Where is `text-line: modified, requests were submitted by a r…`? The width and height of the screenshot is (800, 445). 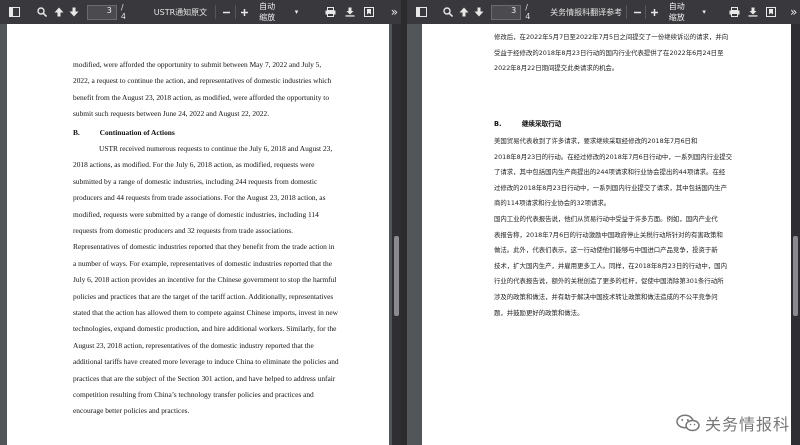
text-line: modified, requests were submitted by a r… is located at coordinates (196, 214).